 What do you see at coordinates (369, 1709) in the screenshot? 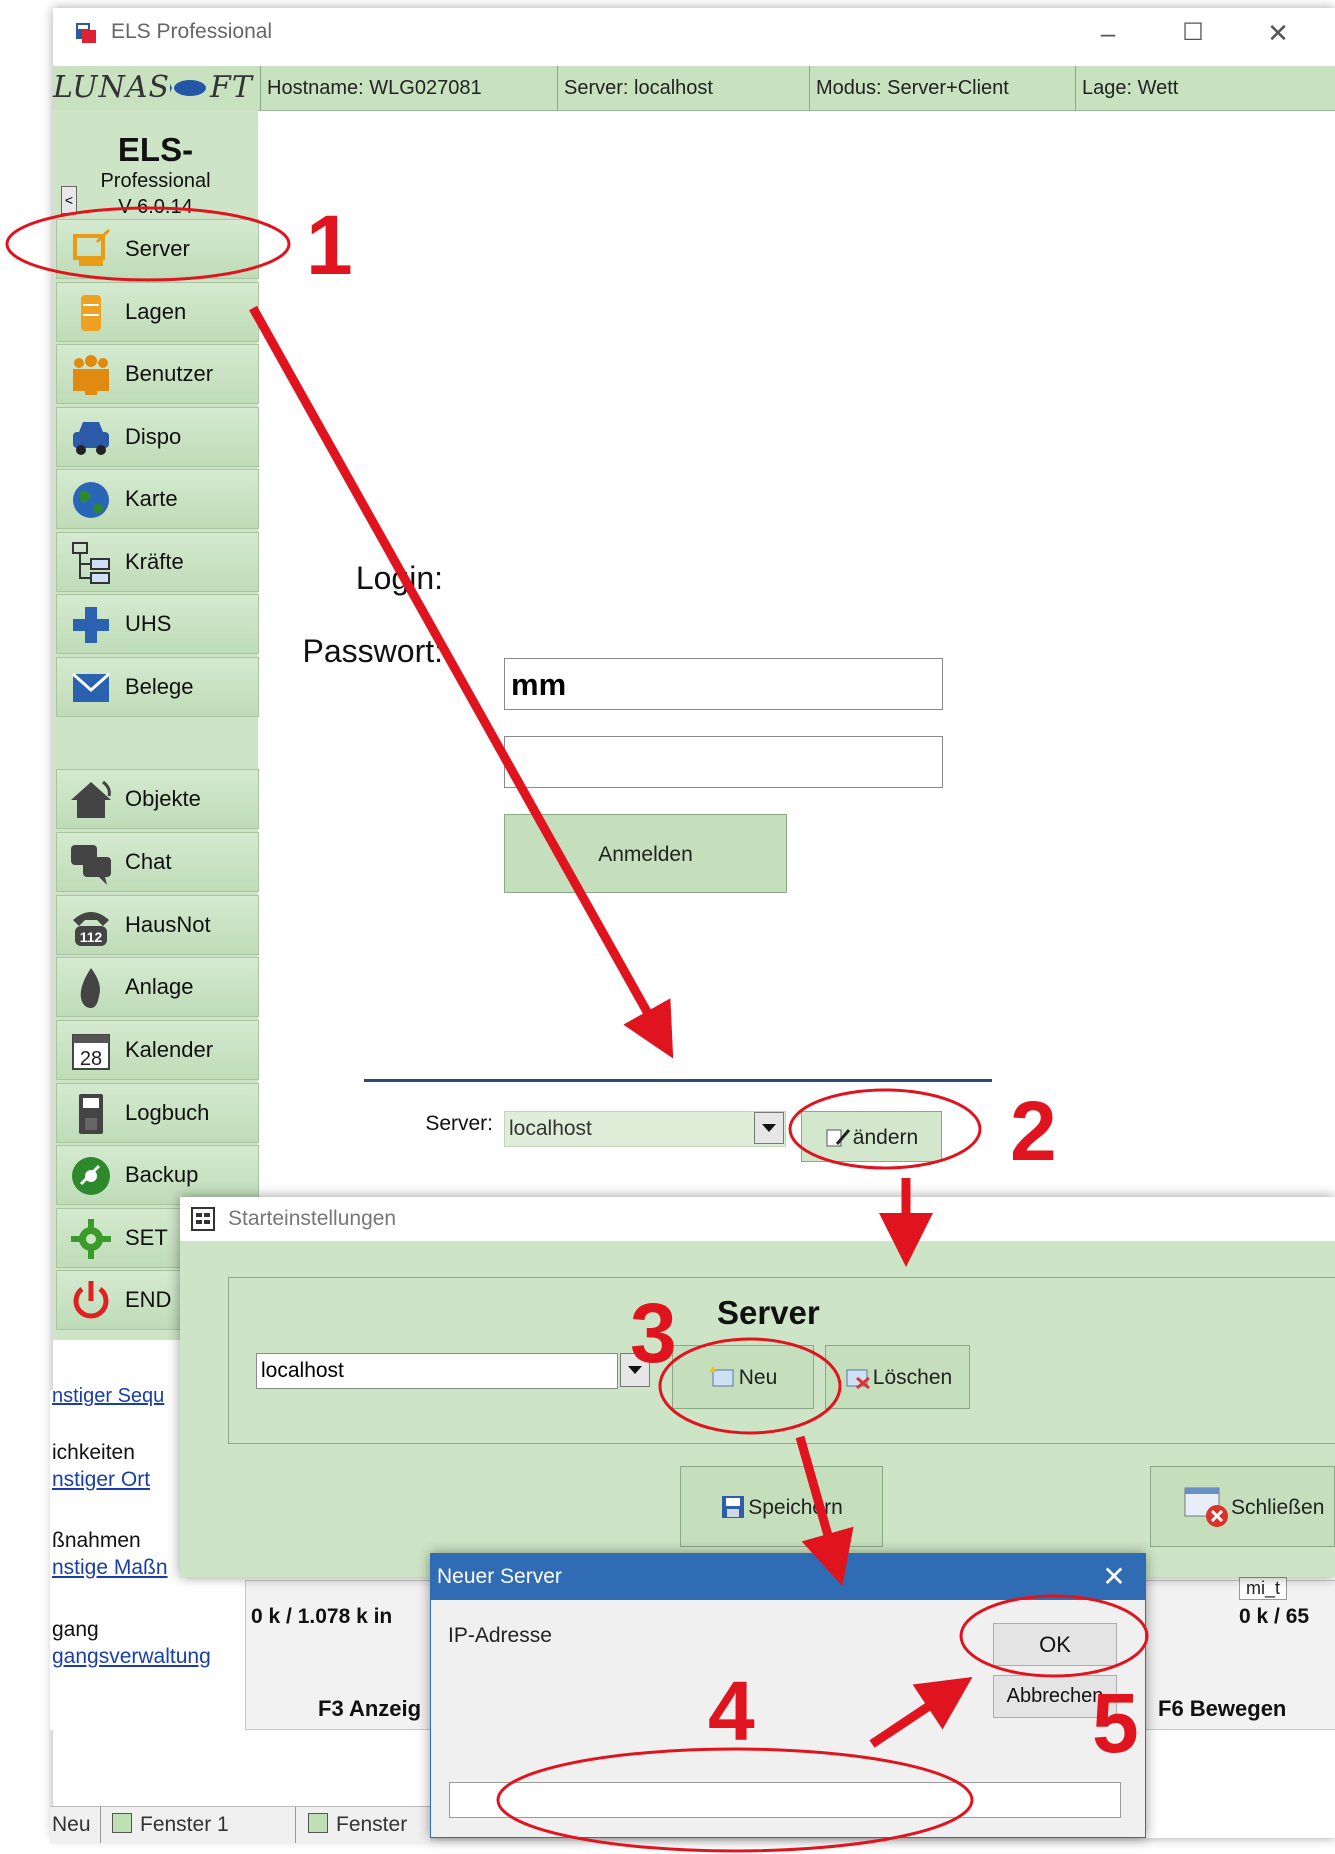
I see `f3-key-label: F3 Anzeig` at bounding box center [369, 1709].